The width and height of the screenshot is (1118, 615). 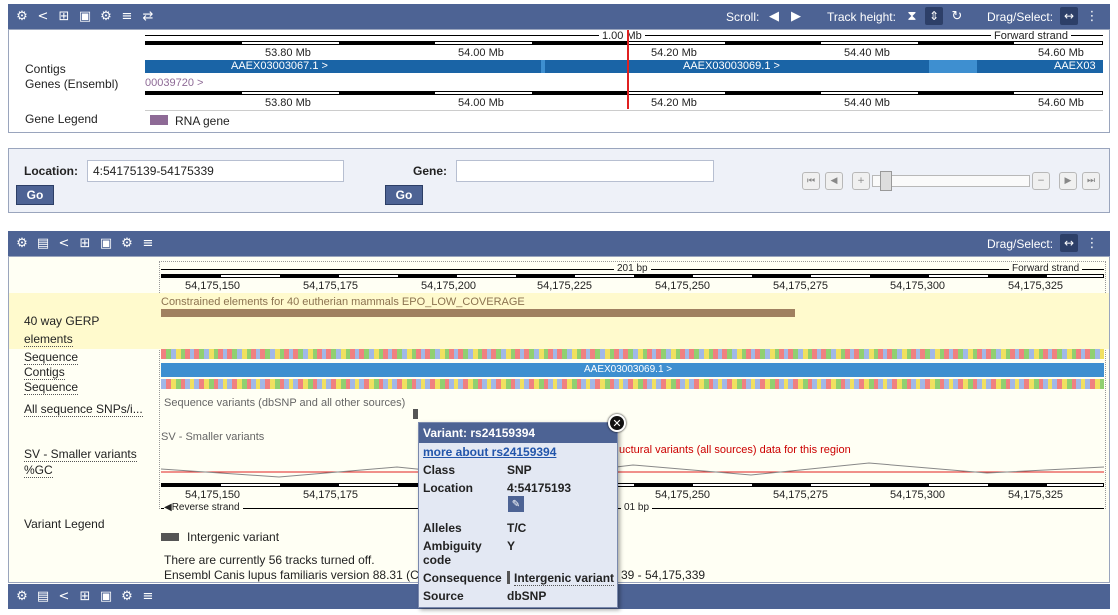 I want to click on zoom-slider-handle, so click(x=886, y=181).